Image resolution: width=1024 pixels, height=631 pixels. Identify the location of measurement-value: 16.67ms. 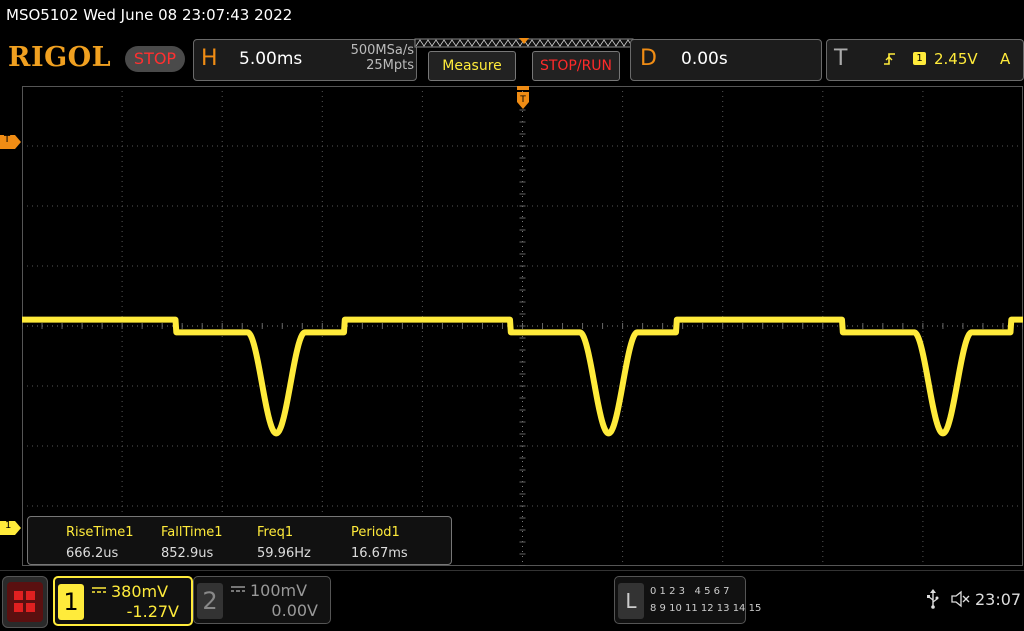
(379, 553).